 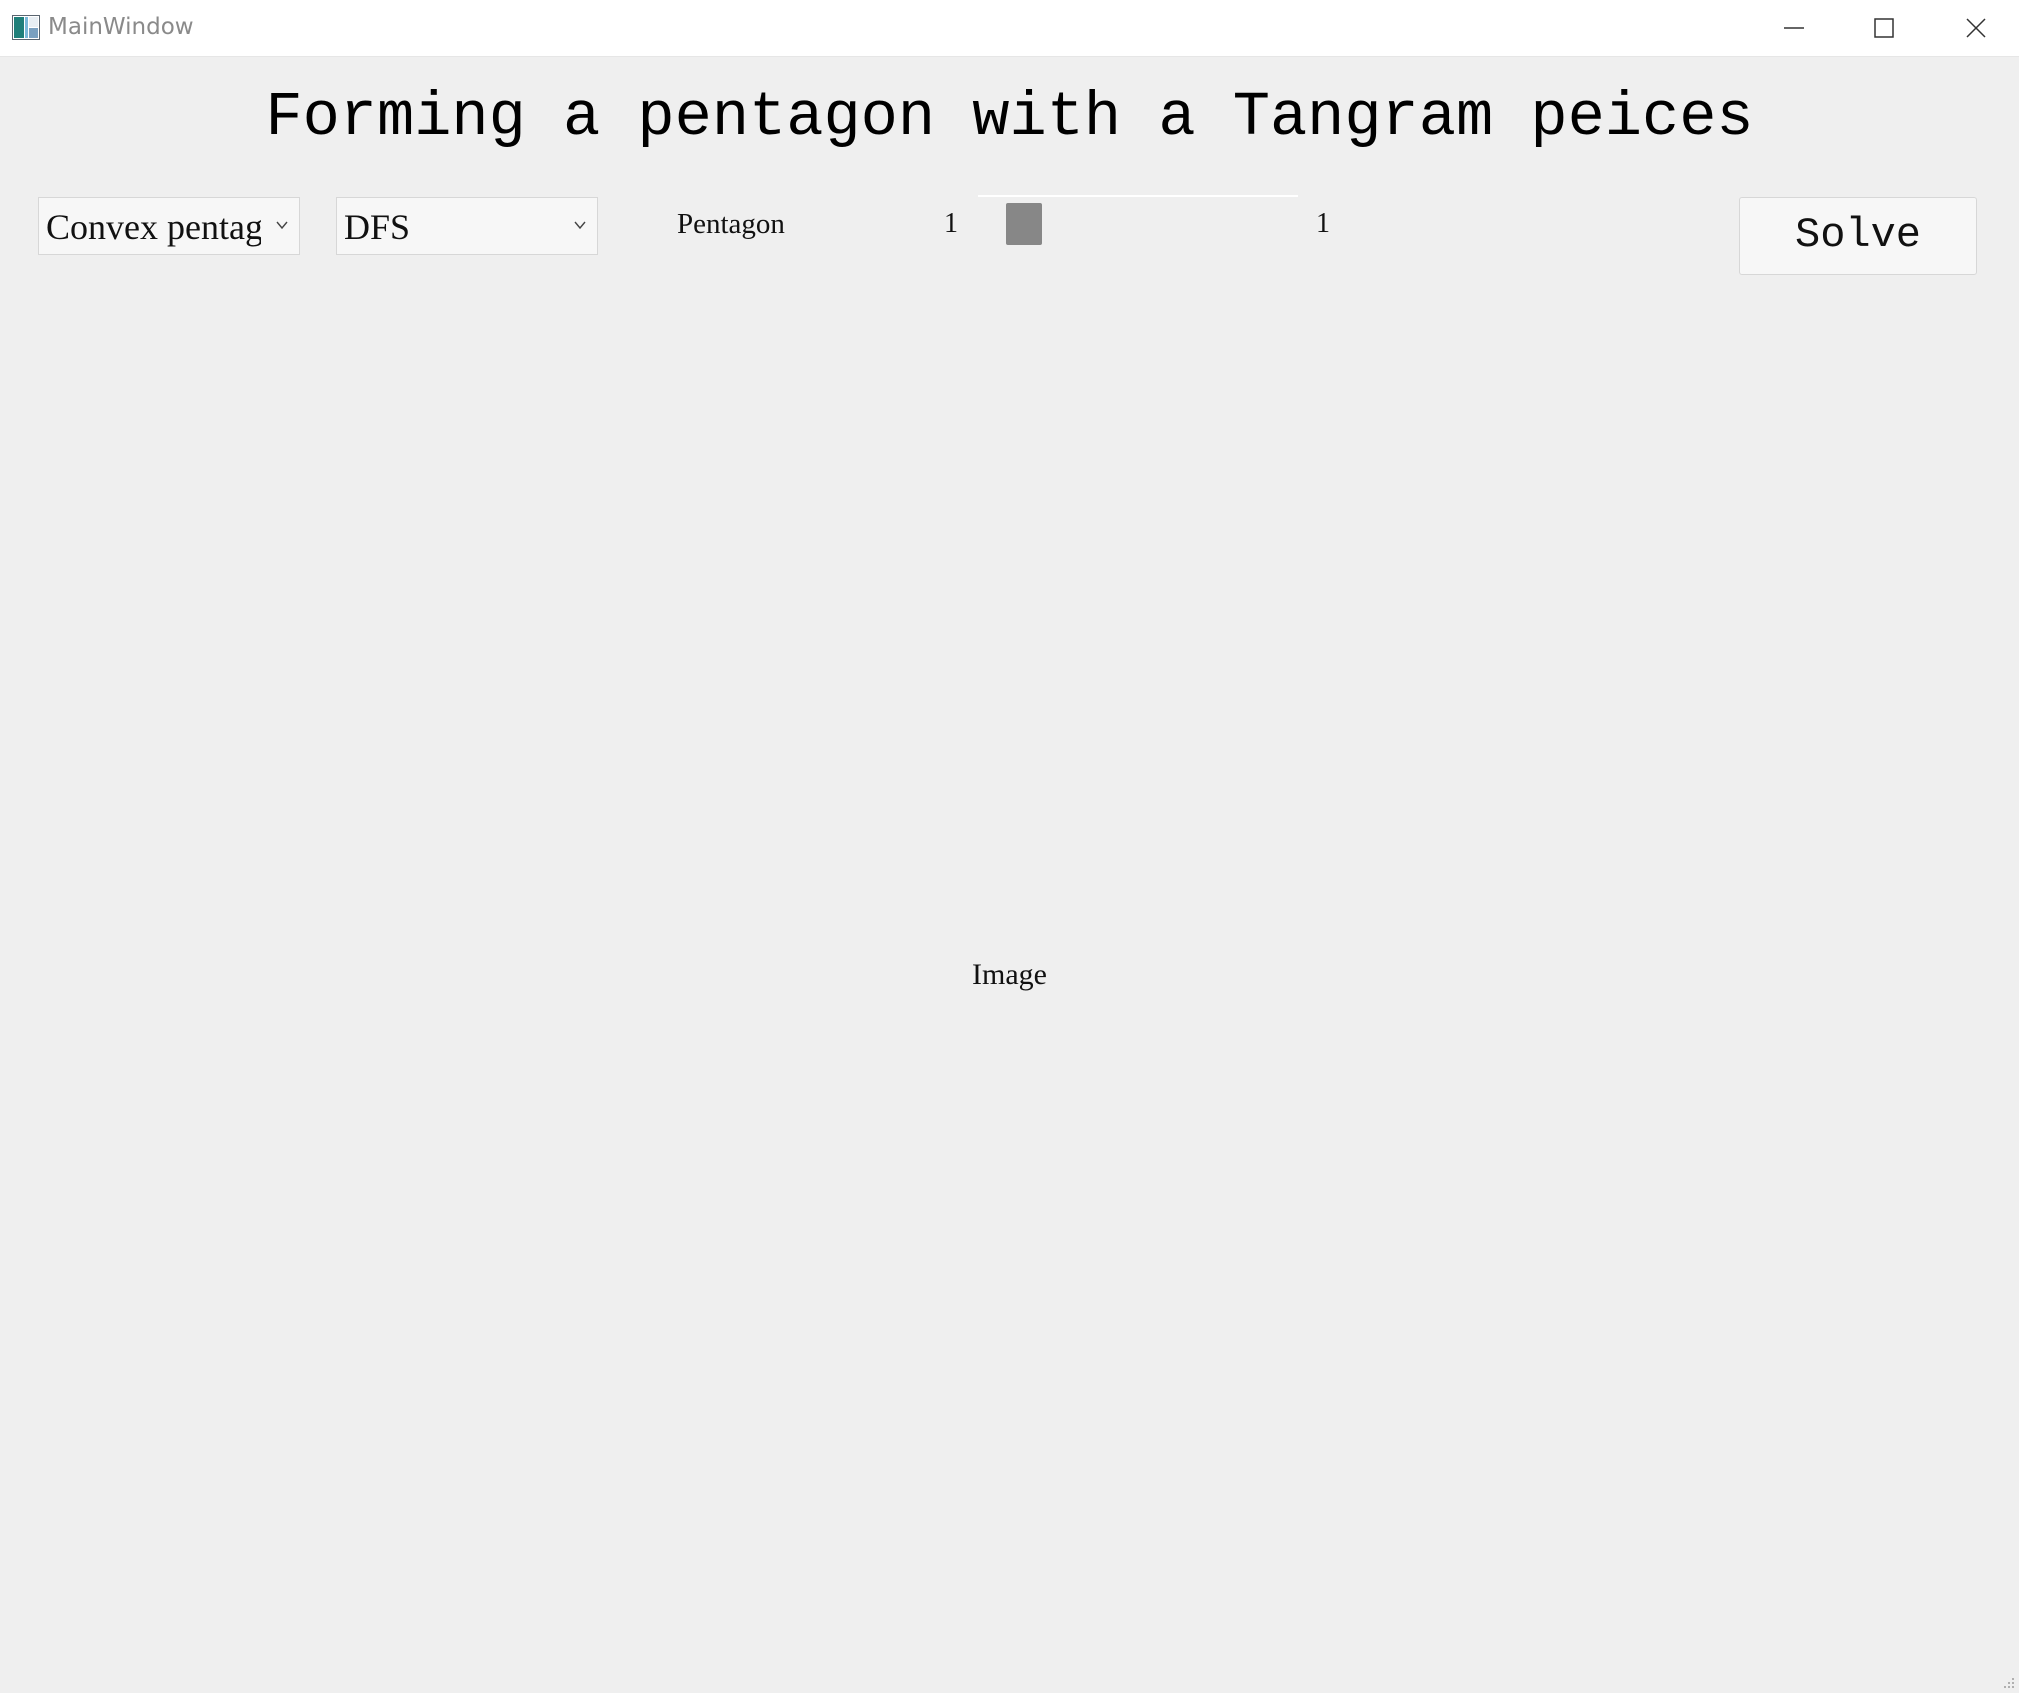 I want to click on page-title: Forming a pentagon with a Tangram peices, so click(x=1009, y=117).